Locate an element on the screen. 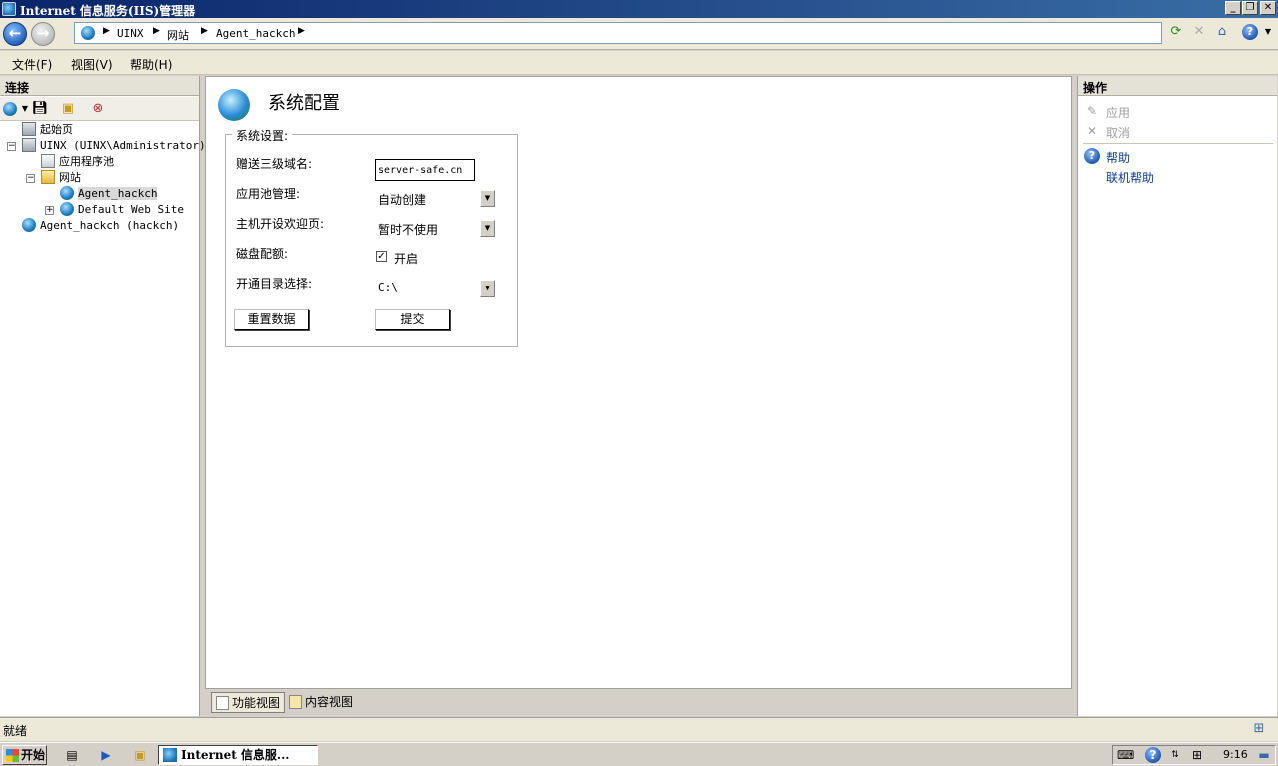 Image resolution: width=1278 pixels, height=766 pixels. action-cancel: 取消 is located at coordinates (1118, 132).